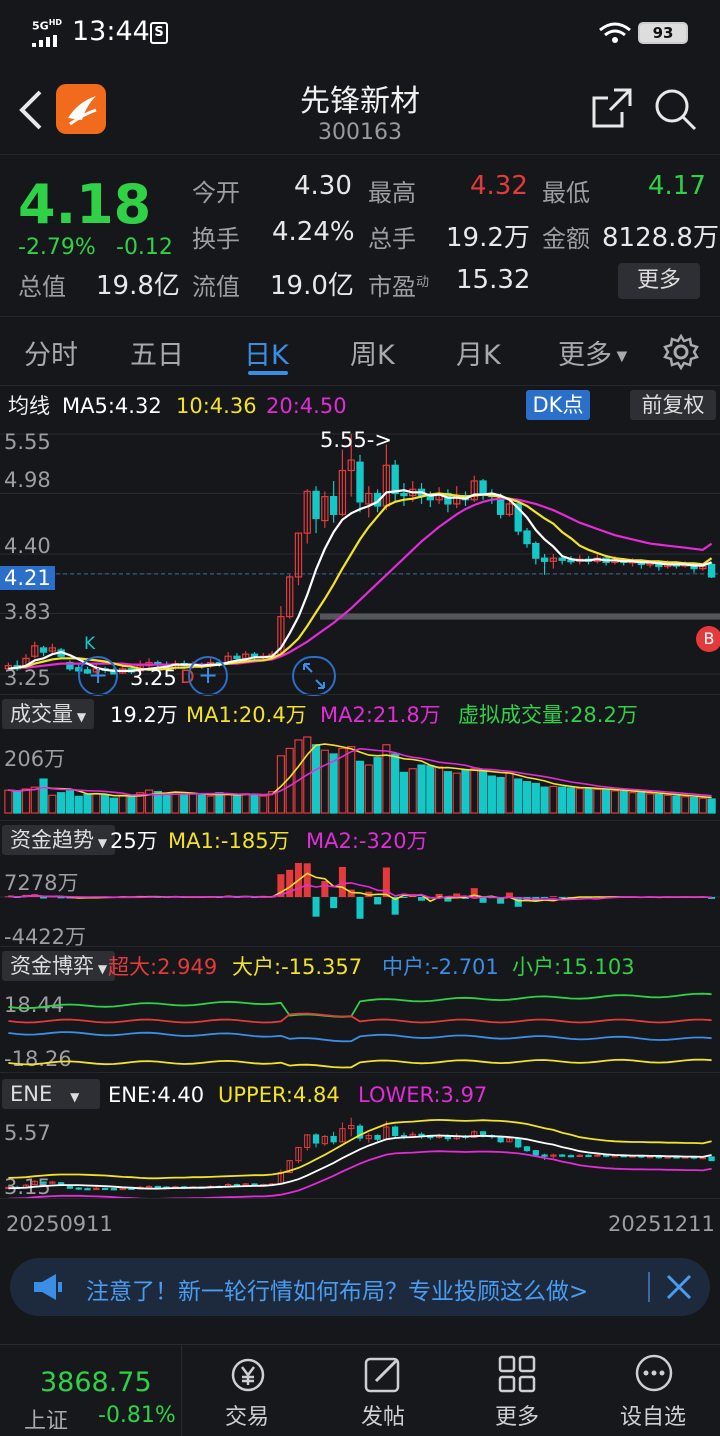 This screenshot has width=720, height=1436. What do you see at coordinates (653, 1390) in the screenshot?
I see `nav-add-watchlist: 设自选` at bounding box center [653, 1390].